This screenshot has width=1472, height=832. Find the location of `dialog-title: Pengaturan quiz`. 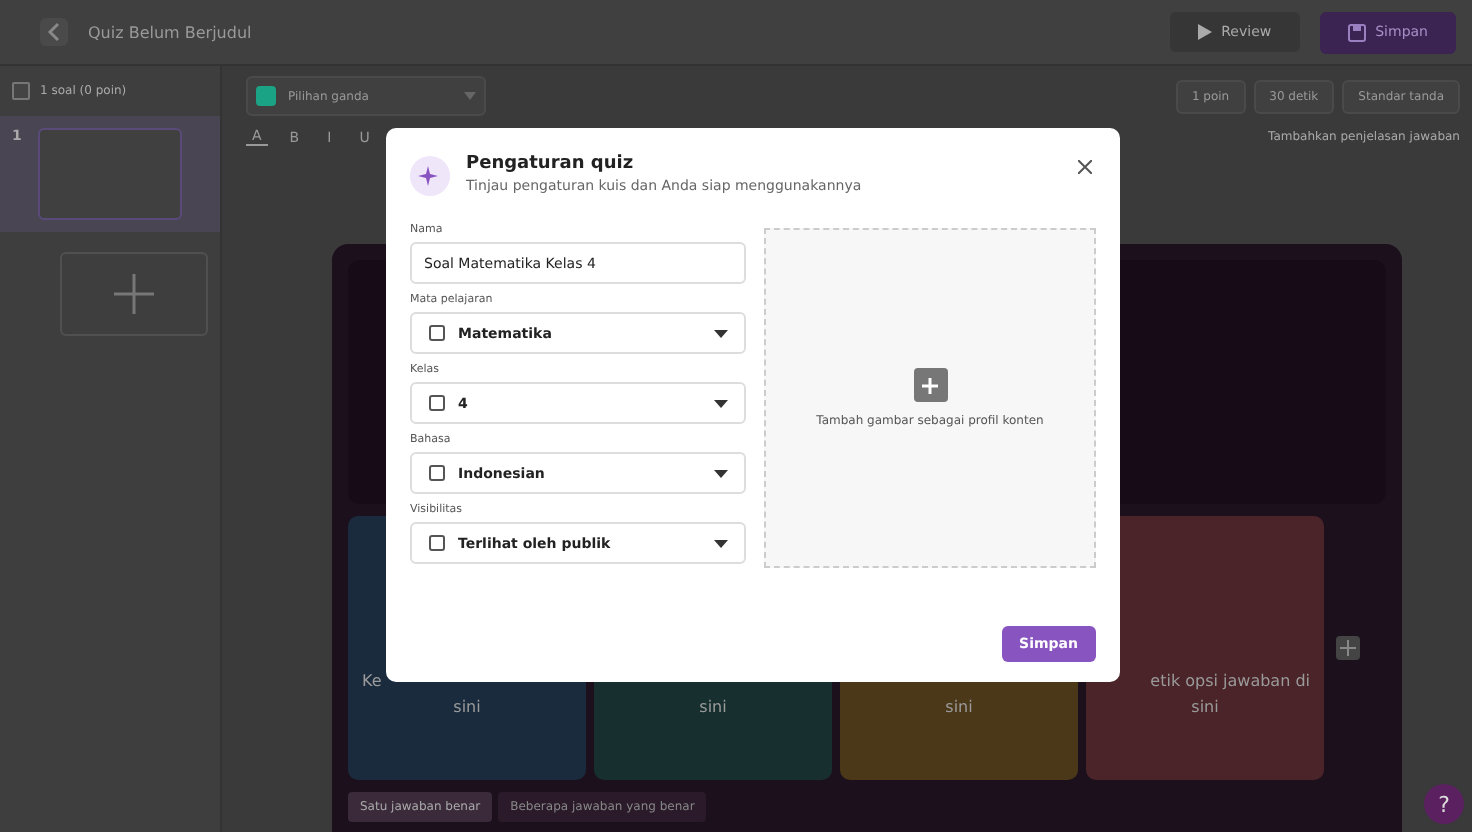

dialog-title: Pengaturan quiz is located at coordinates (551, 164).